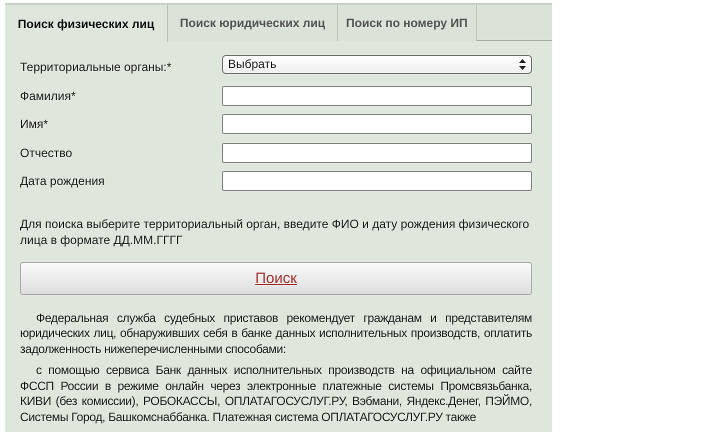 Image resolution: width=705 pixels, height=432 pixels. I want to click on field-label: Дата рождения, so click(63, 181).